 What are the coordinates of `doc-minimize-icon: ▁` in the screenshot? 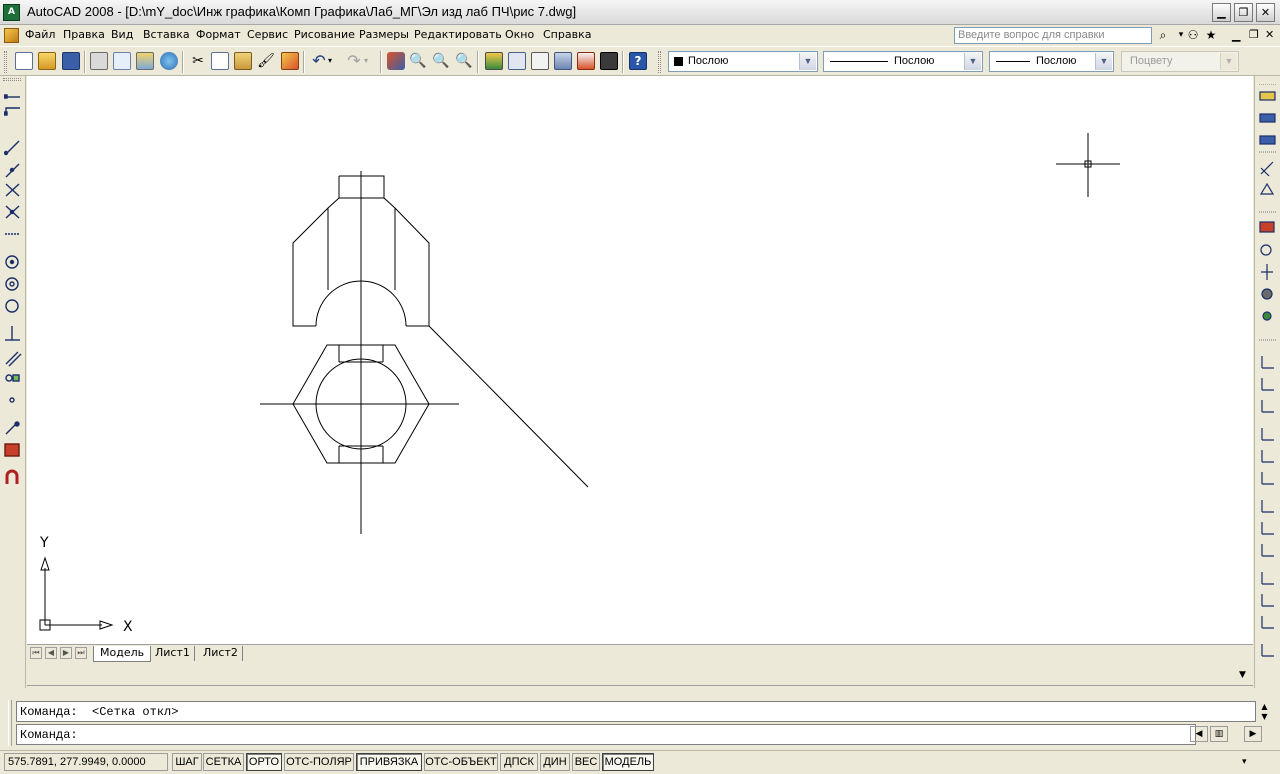 It's located at (1236, 35).